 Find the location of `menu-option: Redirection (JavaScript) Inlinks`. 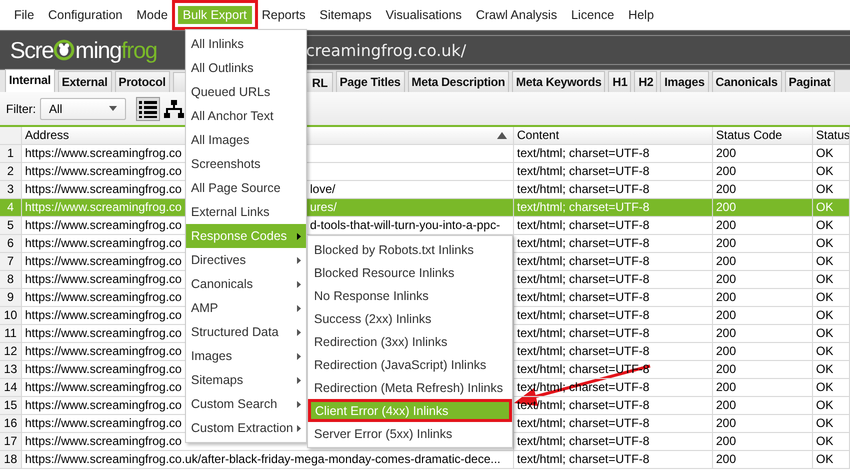

menu-option: Redirection (JavaScript) Inlinks is located at coordinates (410, 364).